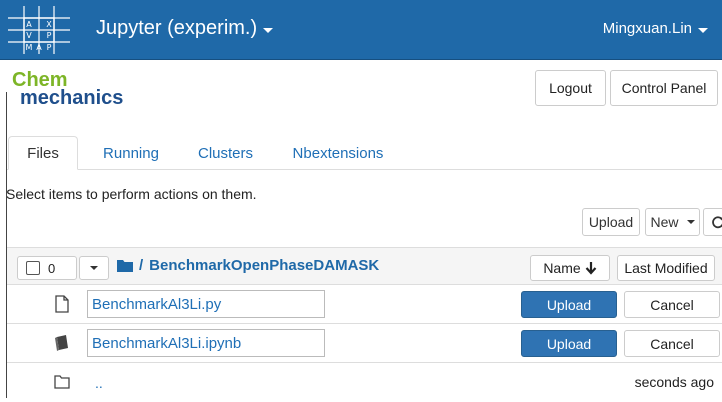  I want to click on selected-count: 0, so click(52, 268).